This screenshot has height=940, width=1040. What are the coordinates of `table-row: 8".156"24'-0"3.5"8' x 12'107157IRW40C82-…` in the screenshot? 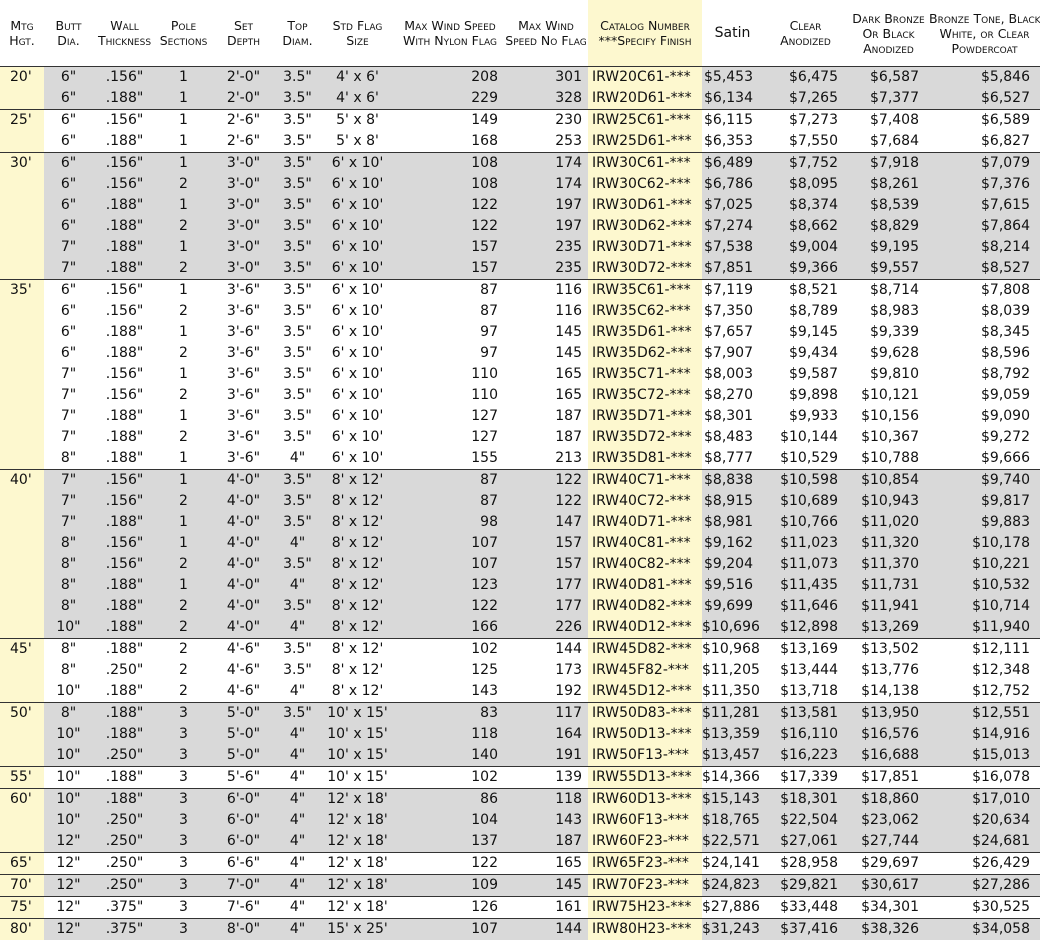 It's located at (520, 564).